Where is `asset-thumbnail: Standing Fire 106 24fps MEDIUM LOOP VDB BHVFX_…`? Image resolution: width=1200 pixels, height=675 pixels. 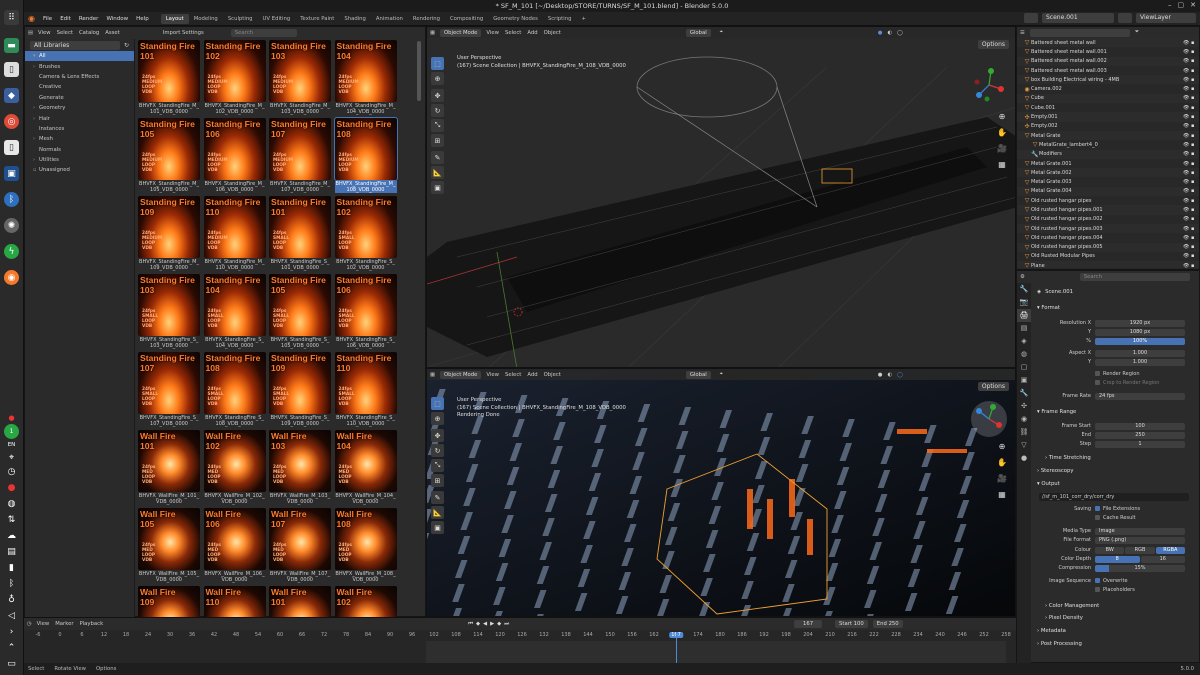
asset-thumbnail: Standing Fire 106 24fps MEDIUM LOOP VDB BHVFX_… is located at coordinates (234, 156).